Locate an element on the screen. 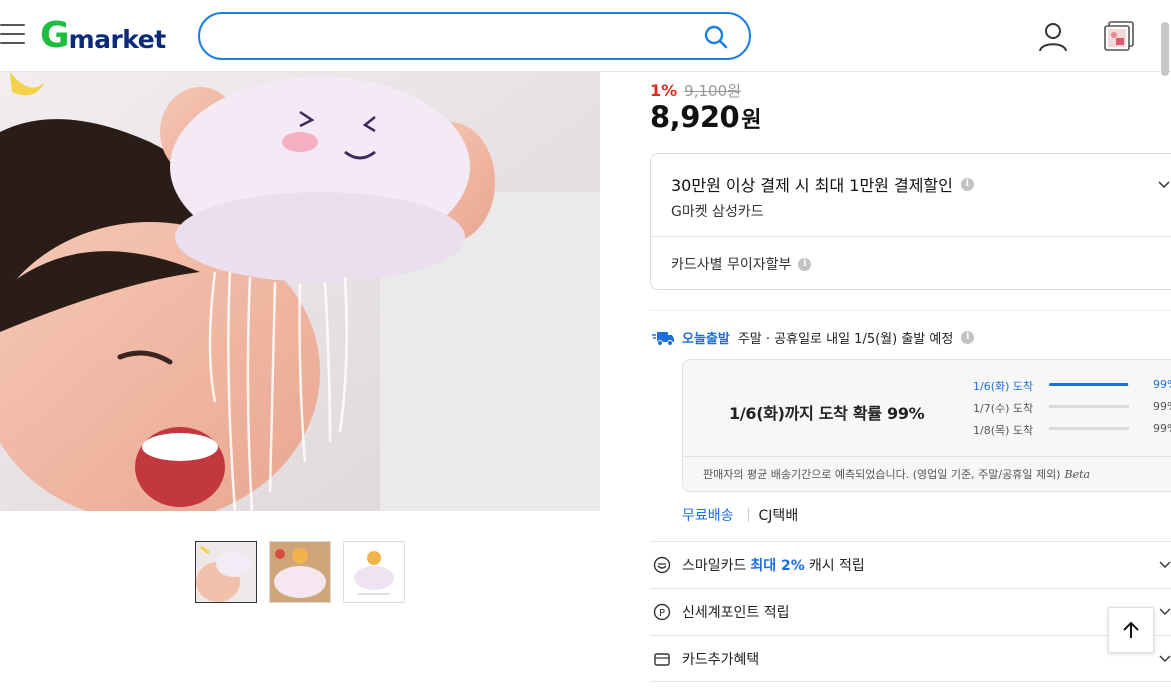  benefit-card-extra: 카드추가혜택 is located at coordinates (910, 658).